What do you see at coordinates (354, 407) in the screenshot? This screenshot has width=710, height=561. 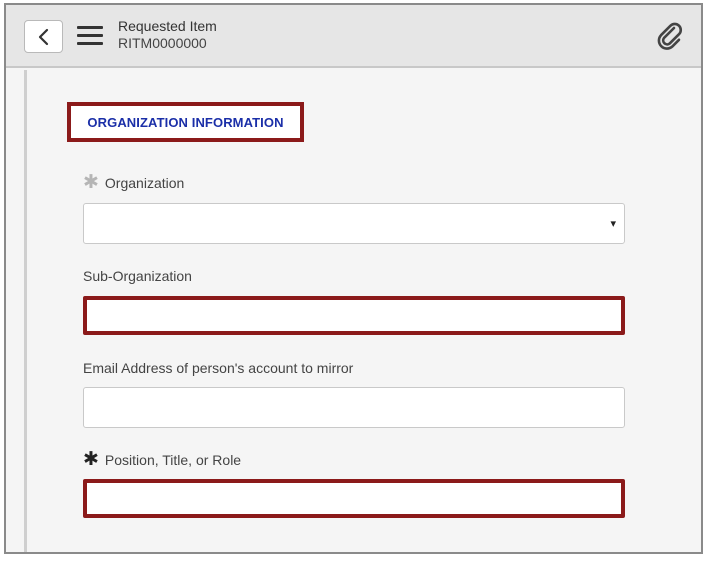 I see `email-mirror-input` at bounding box center [354, 407].